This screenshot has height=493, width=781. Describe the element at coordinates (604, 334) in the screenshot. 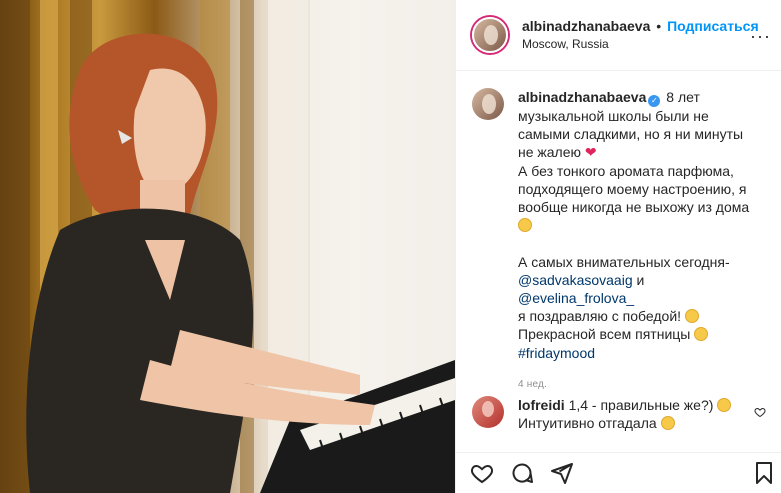

I see `caption-line-5: Прекрасной всем пятницы` at that location.